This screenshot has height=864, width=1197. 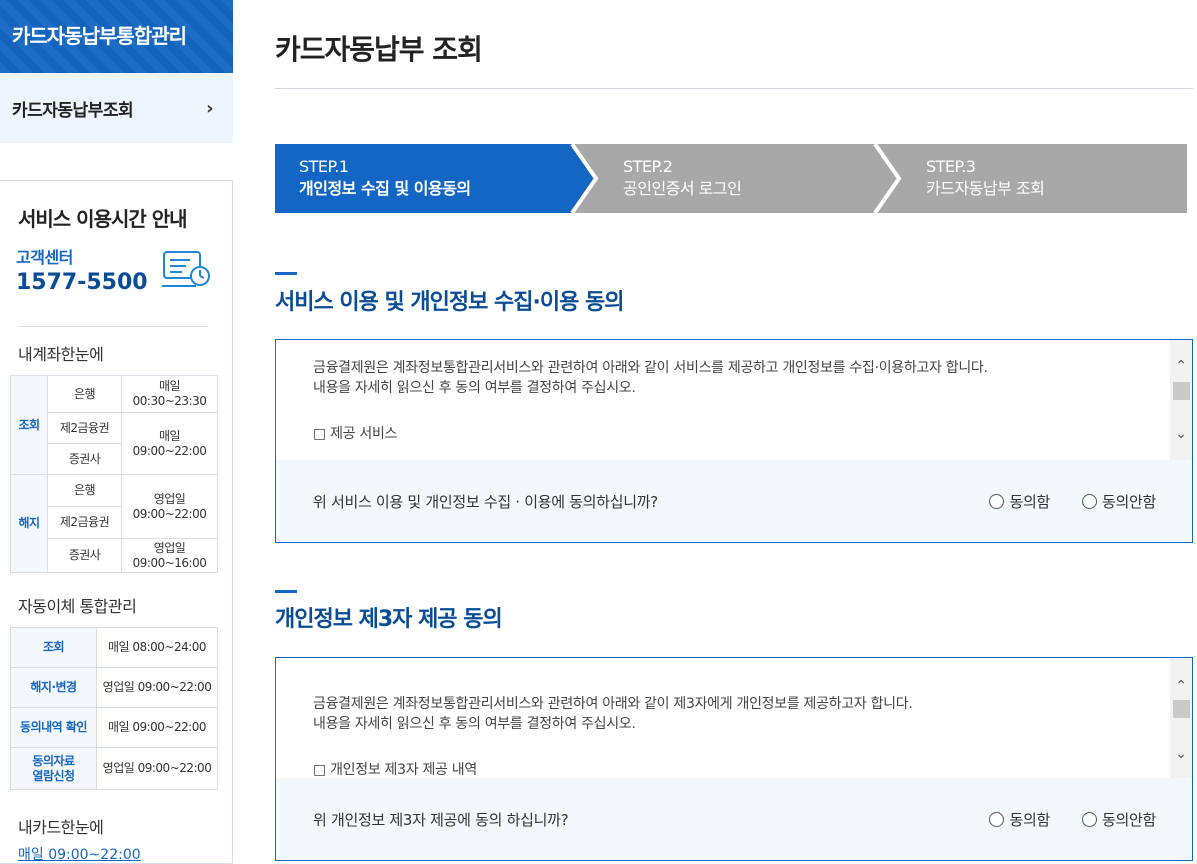 What do you see at coordinates (485, 501) in the screenshot?
I see `consent-question: 위 서비스 이용 및 개인정보 수집 · 이용에 동의하십니까?` at bounding box center [485, 501].